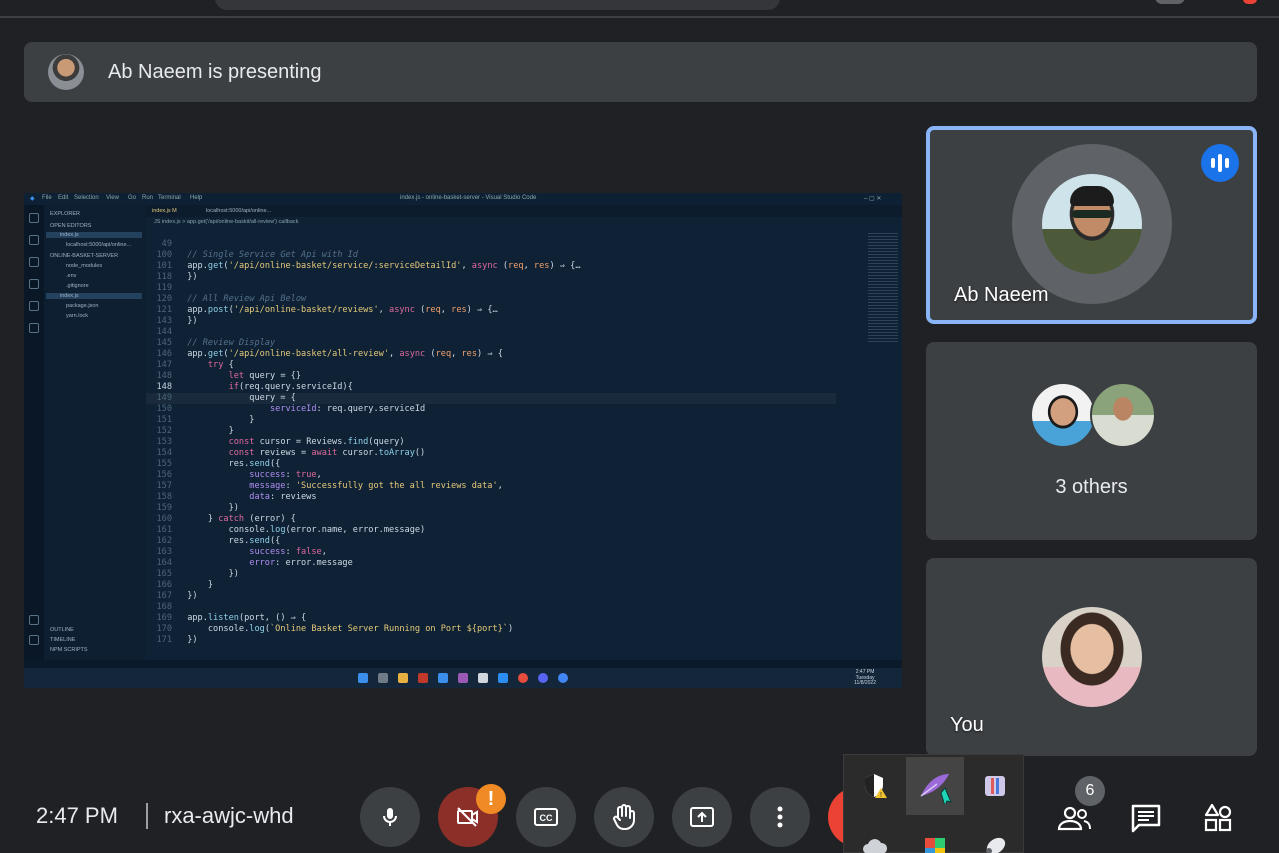  I want to click on app-tray-icon, so click(995, 786).